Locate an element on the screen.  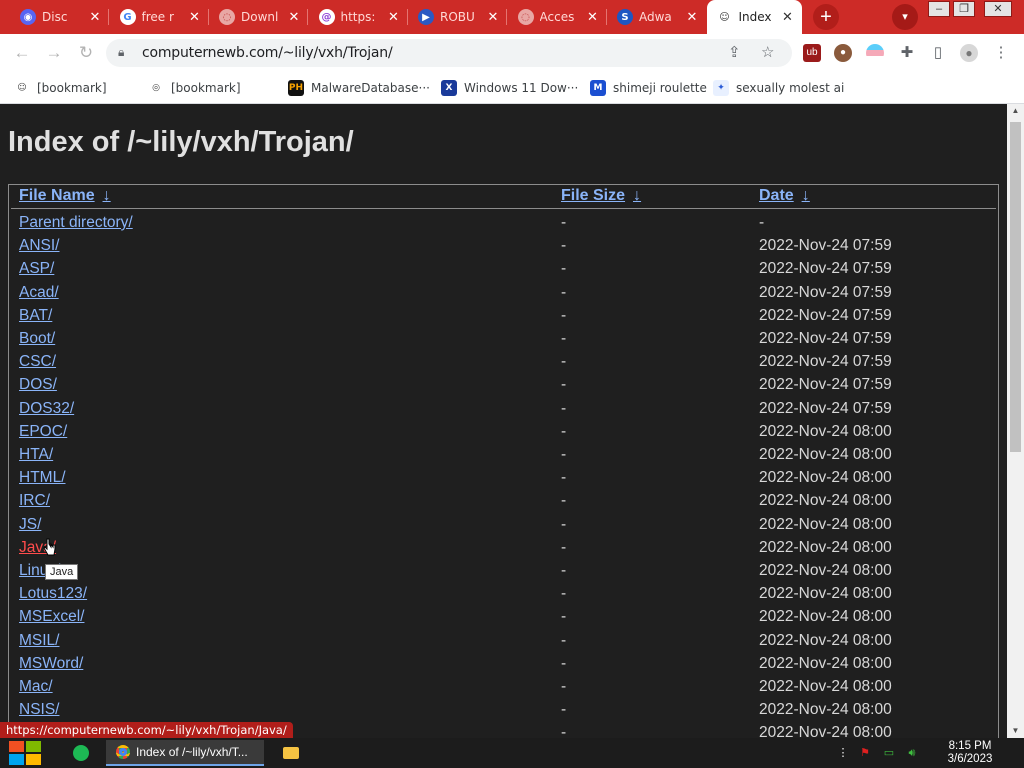
page-scrollbar: ▲ ▼ is located at coordinates (1015, 421).